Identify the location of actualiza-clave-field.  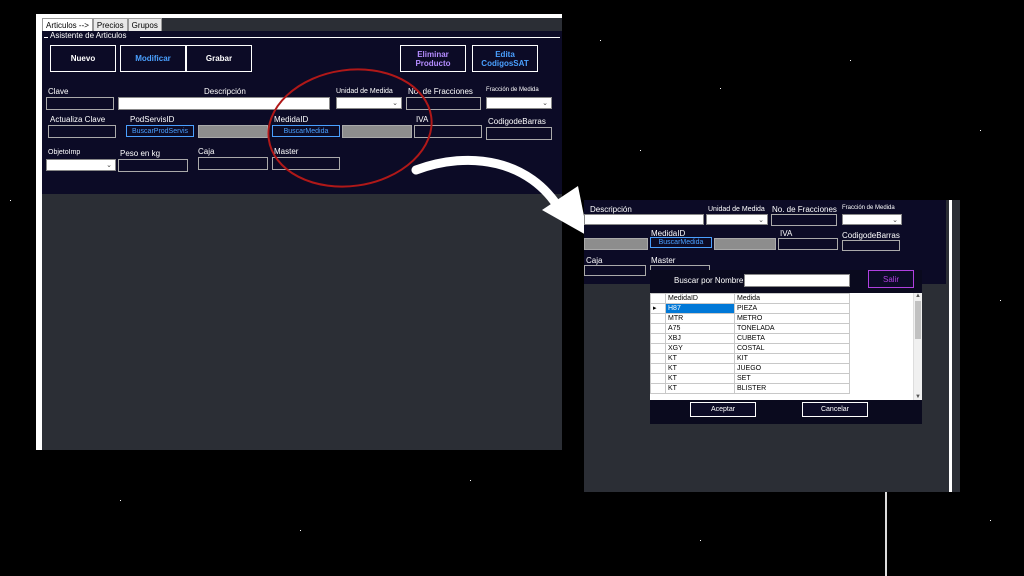
(82, 131).